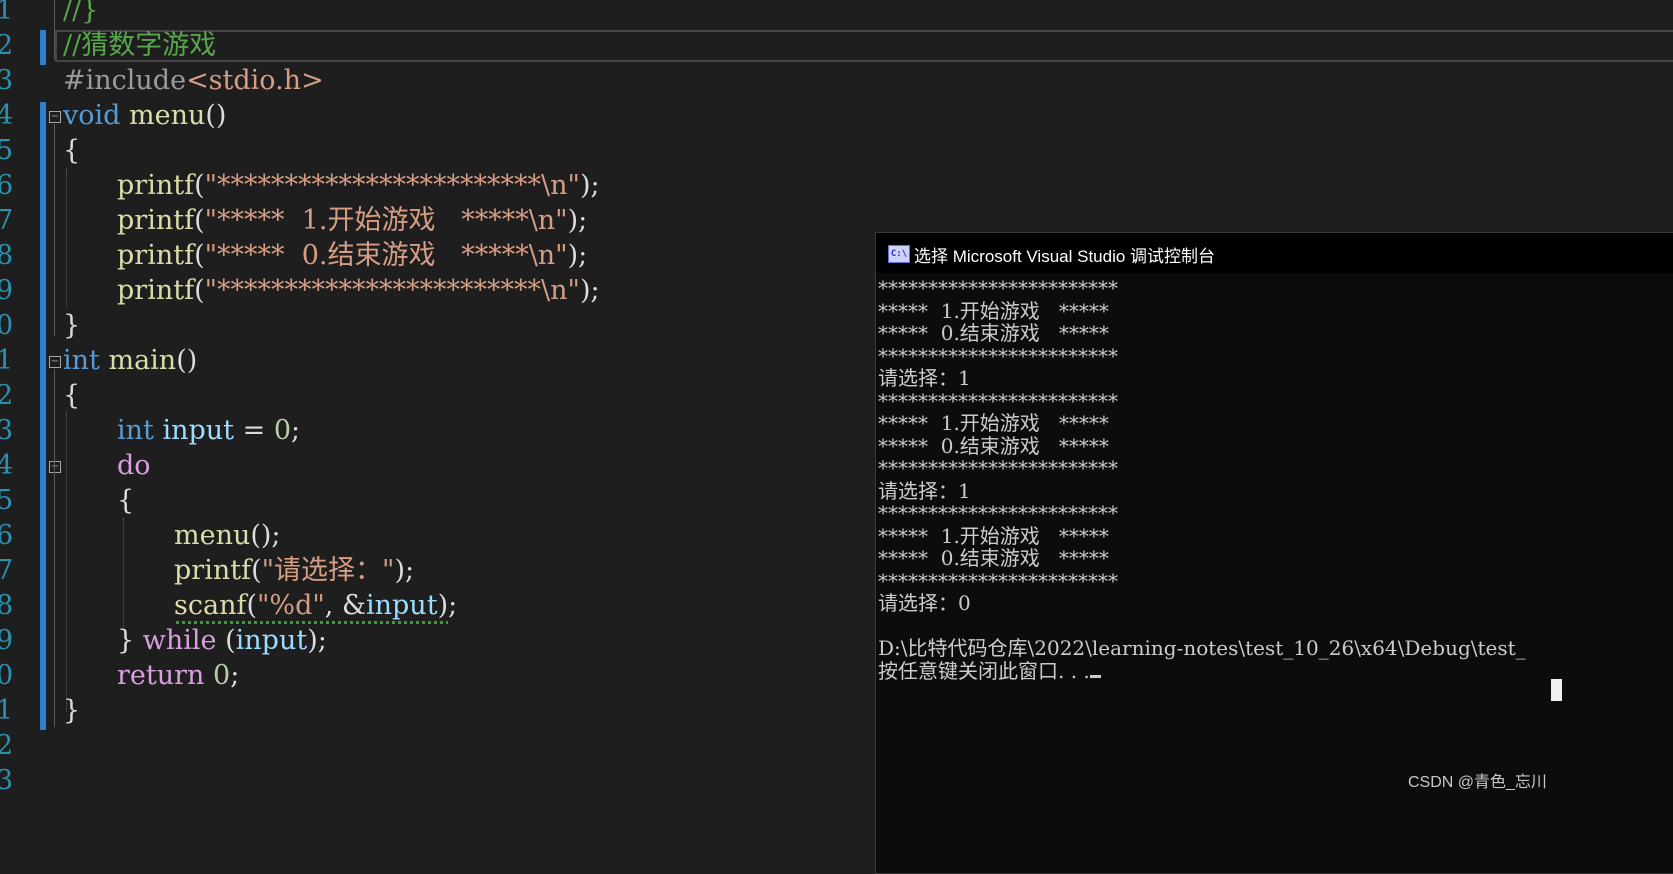 This screenshot has height=874, width=1673. Describe the element at coordinates (254, 430) in the screenshot. I see `punct-token: =` at that location.